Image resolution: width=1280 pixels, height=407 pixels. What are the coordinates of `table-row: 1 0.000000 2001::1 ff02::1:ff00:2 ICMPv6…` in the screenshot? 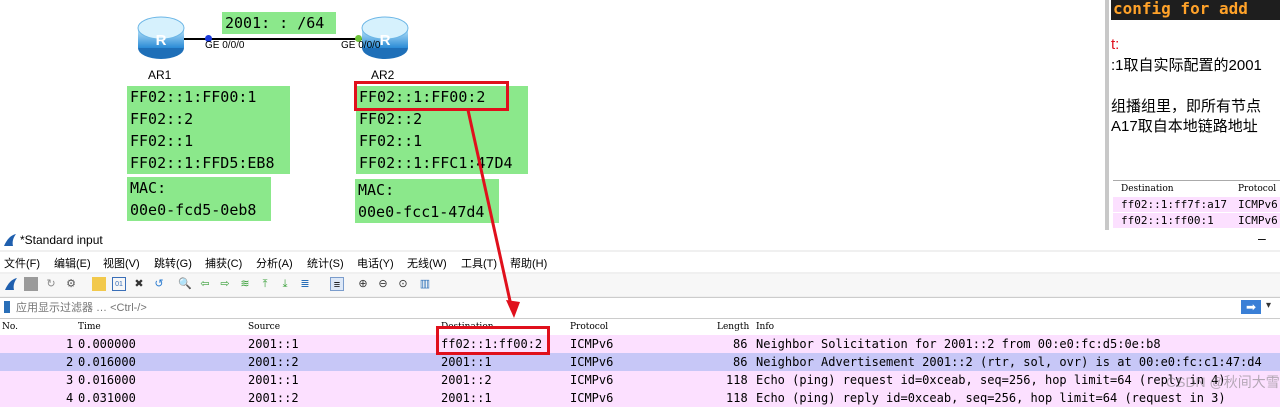 It's located at (640, 344).